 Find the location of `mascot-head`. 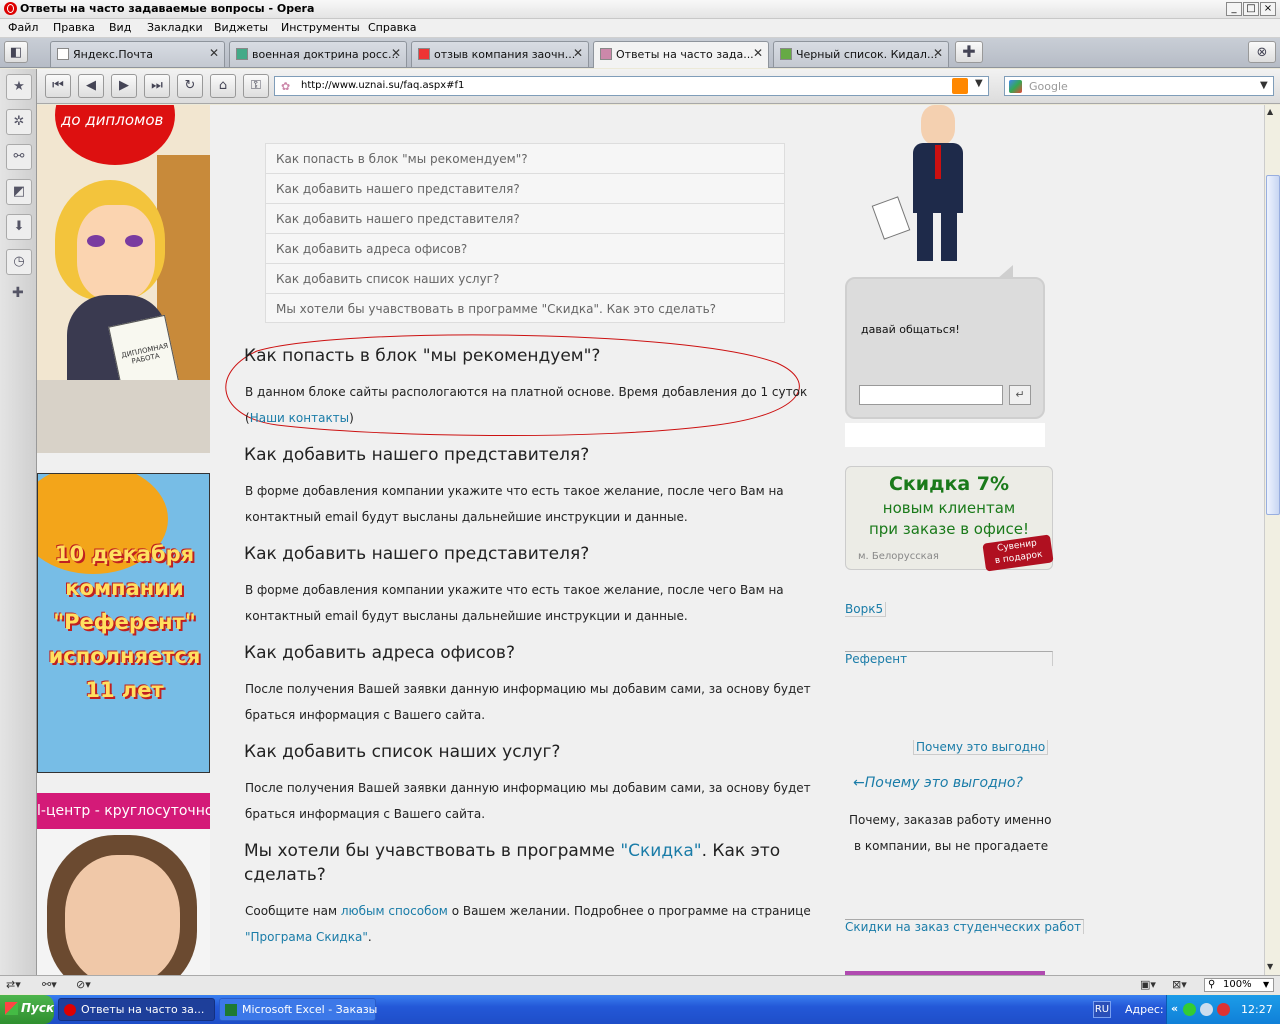

mascot-head is located at coordinates (938, 125).